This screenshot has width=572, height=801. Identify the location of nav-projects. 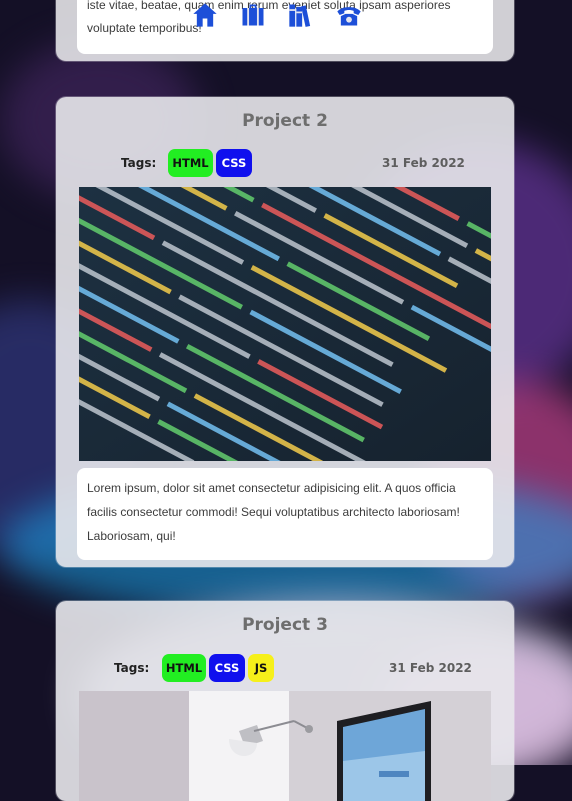
(253, 15).